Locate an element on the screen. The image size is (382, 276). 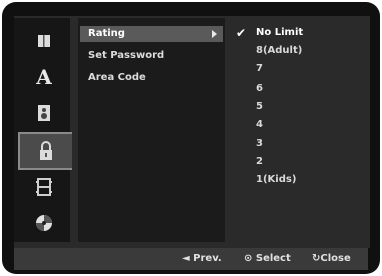
rating-option-4: 4 is located at coordinates (259, 125).